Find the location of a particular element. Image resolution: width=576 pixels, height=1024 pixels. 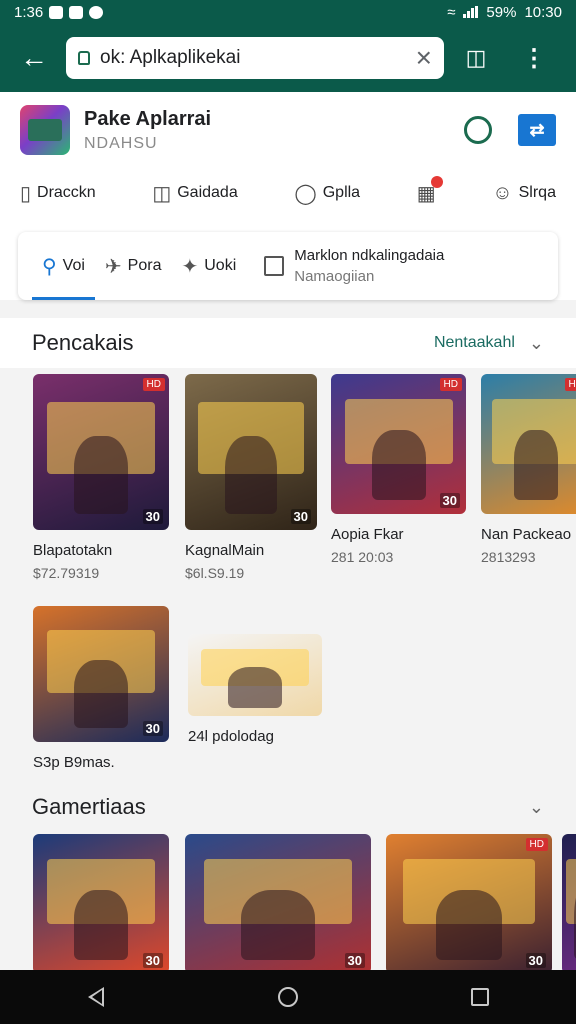

wifi-icon: ≈ is located at coordinates (451, 12).